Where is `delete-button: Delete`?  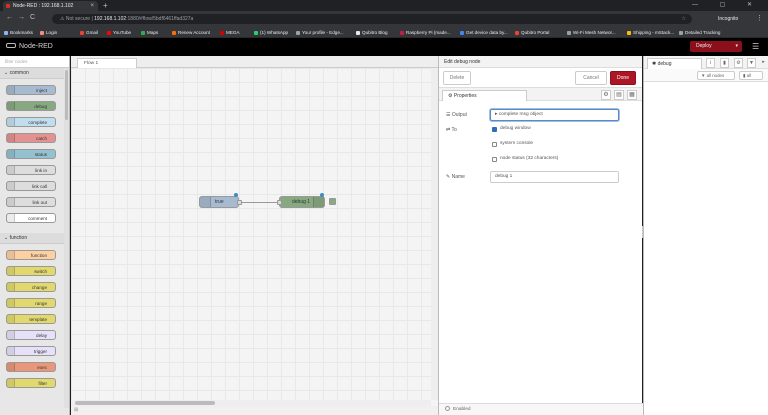 delete-button: Delete is located at coordinates (457, 78).